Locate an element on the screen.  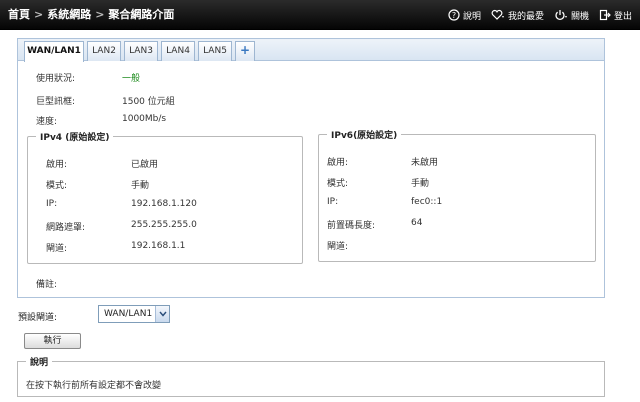
help-label: 說明 is located at coordinates (471, 16).